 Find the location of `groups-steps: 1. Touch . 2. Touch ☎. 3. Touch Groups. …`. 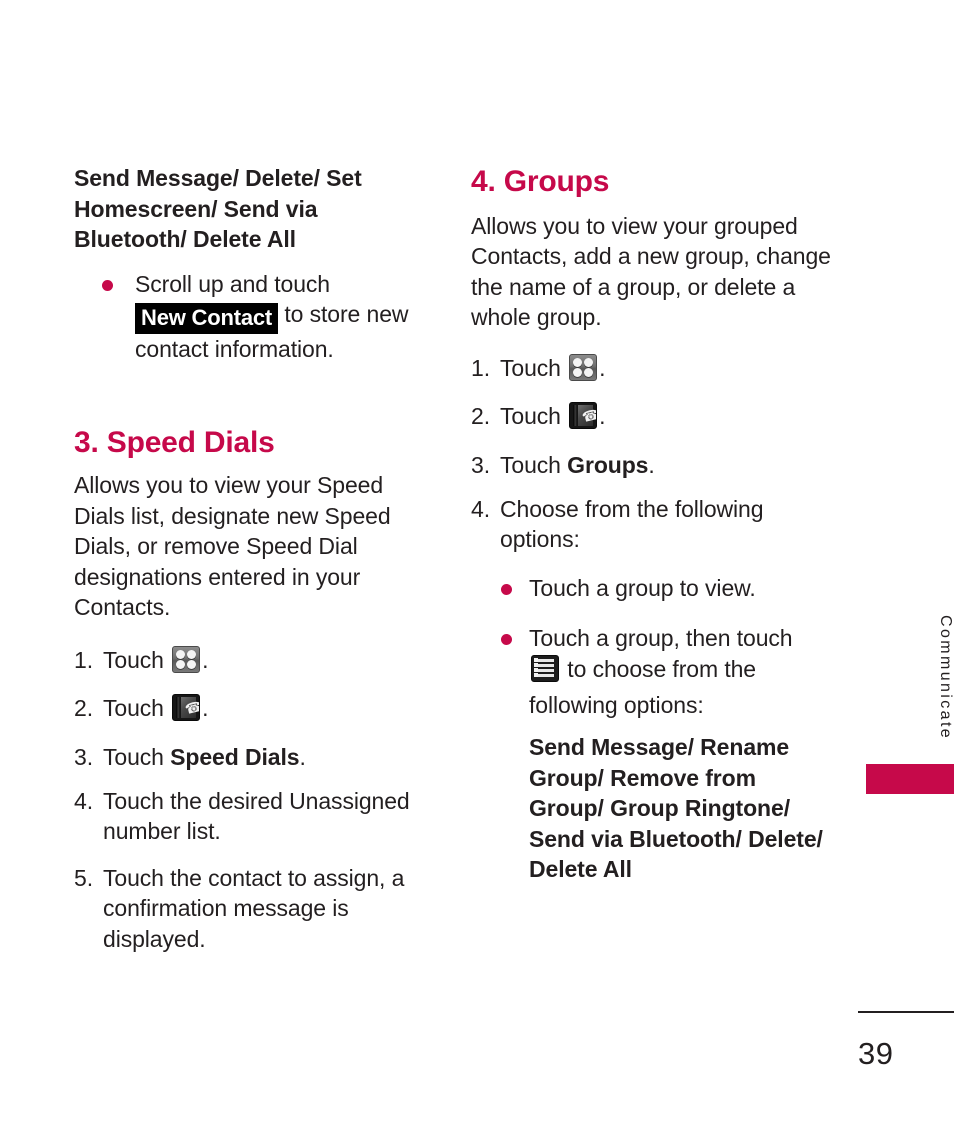

groups-steps: 1. Touch . 2. Touch ☎. 3. Touch Groups. … is located at coordinates (651, 454).